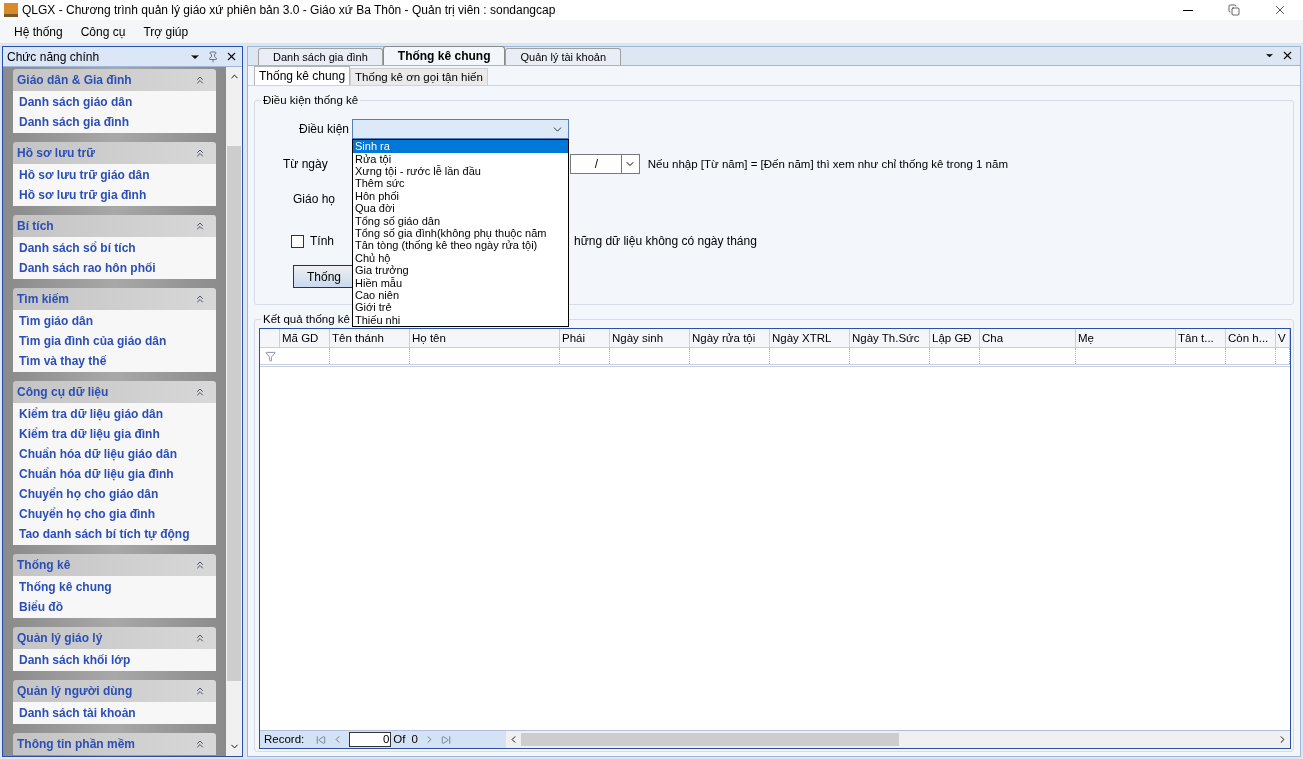 The height and width of the screenshot is (759, 1303). I want to click on pin-icon, so click(213, 56).